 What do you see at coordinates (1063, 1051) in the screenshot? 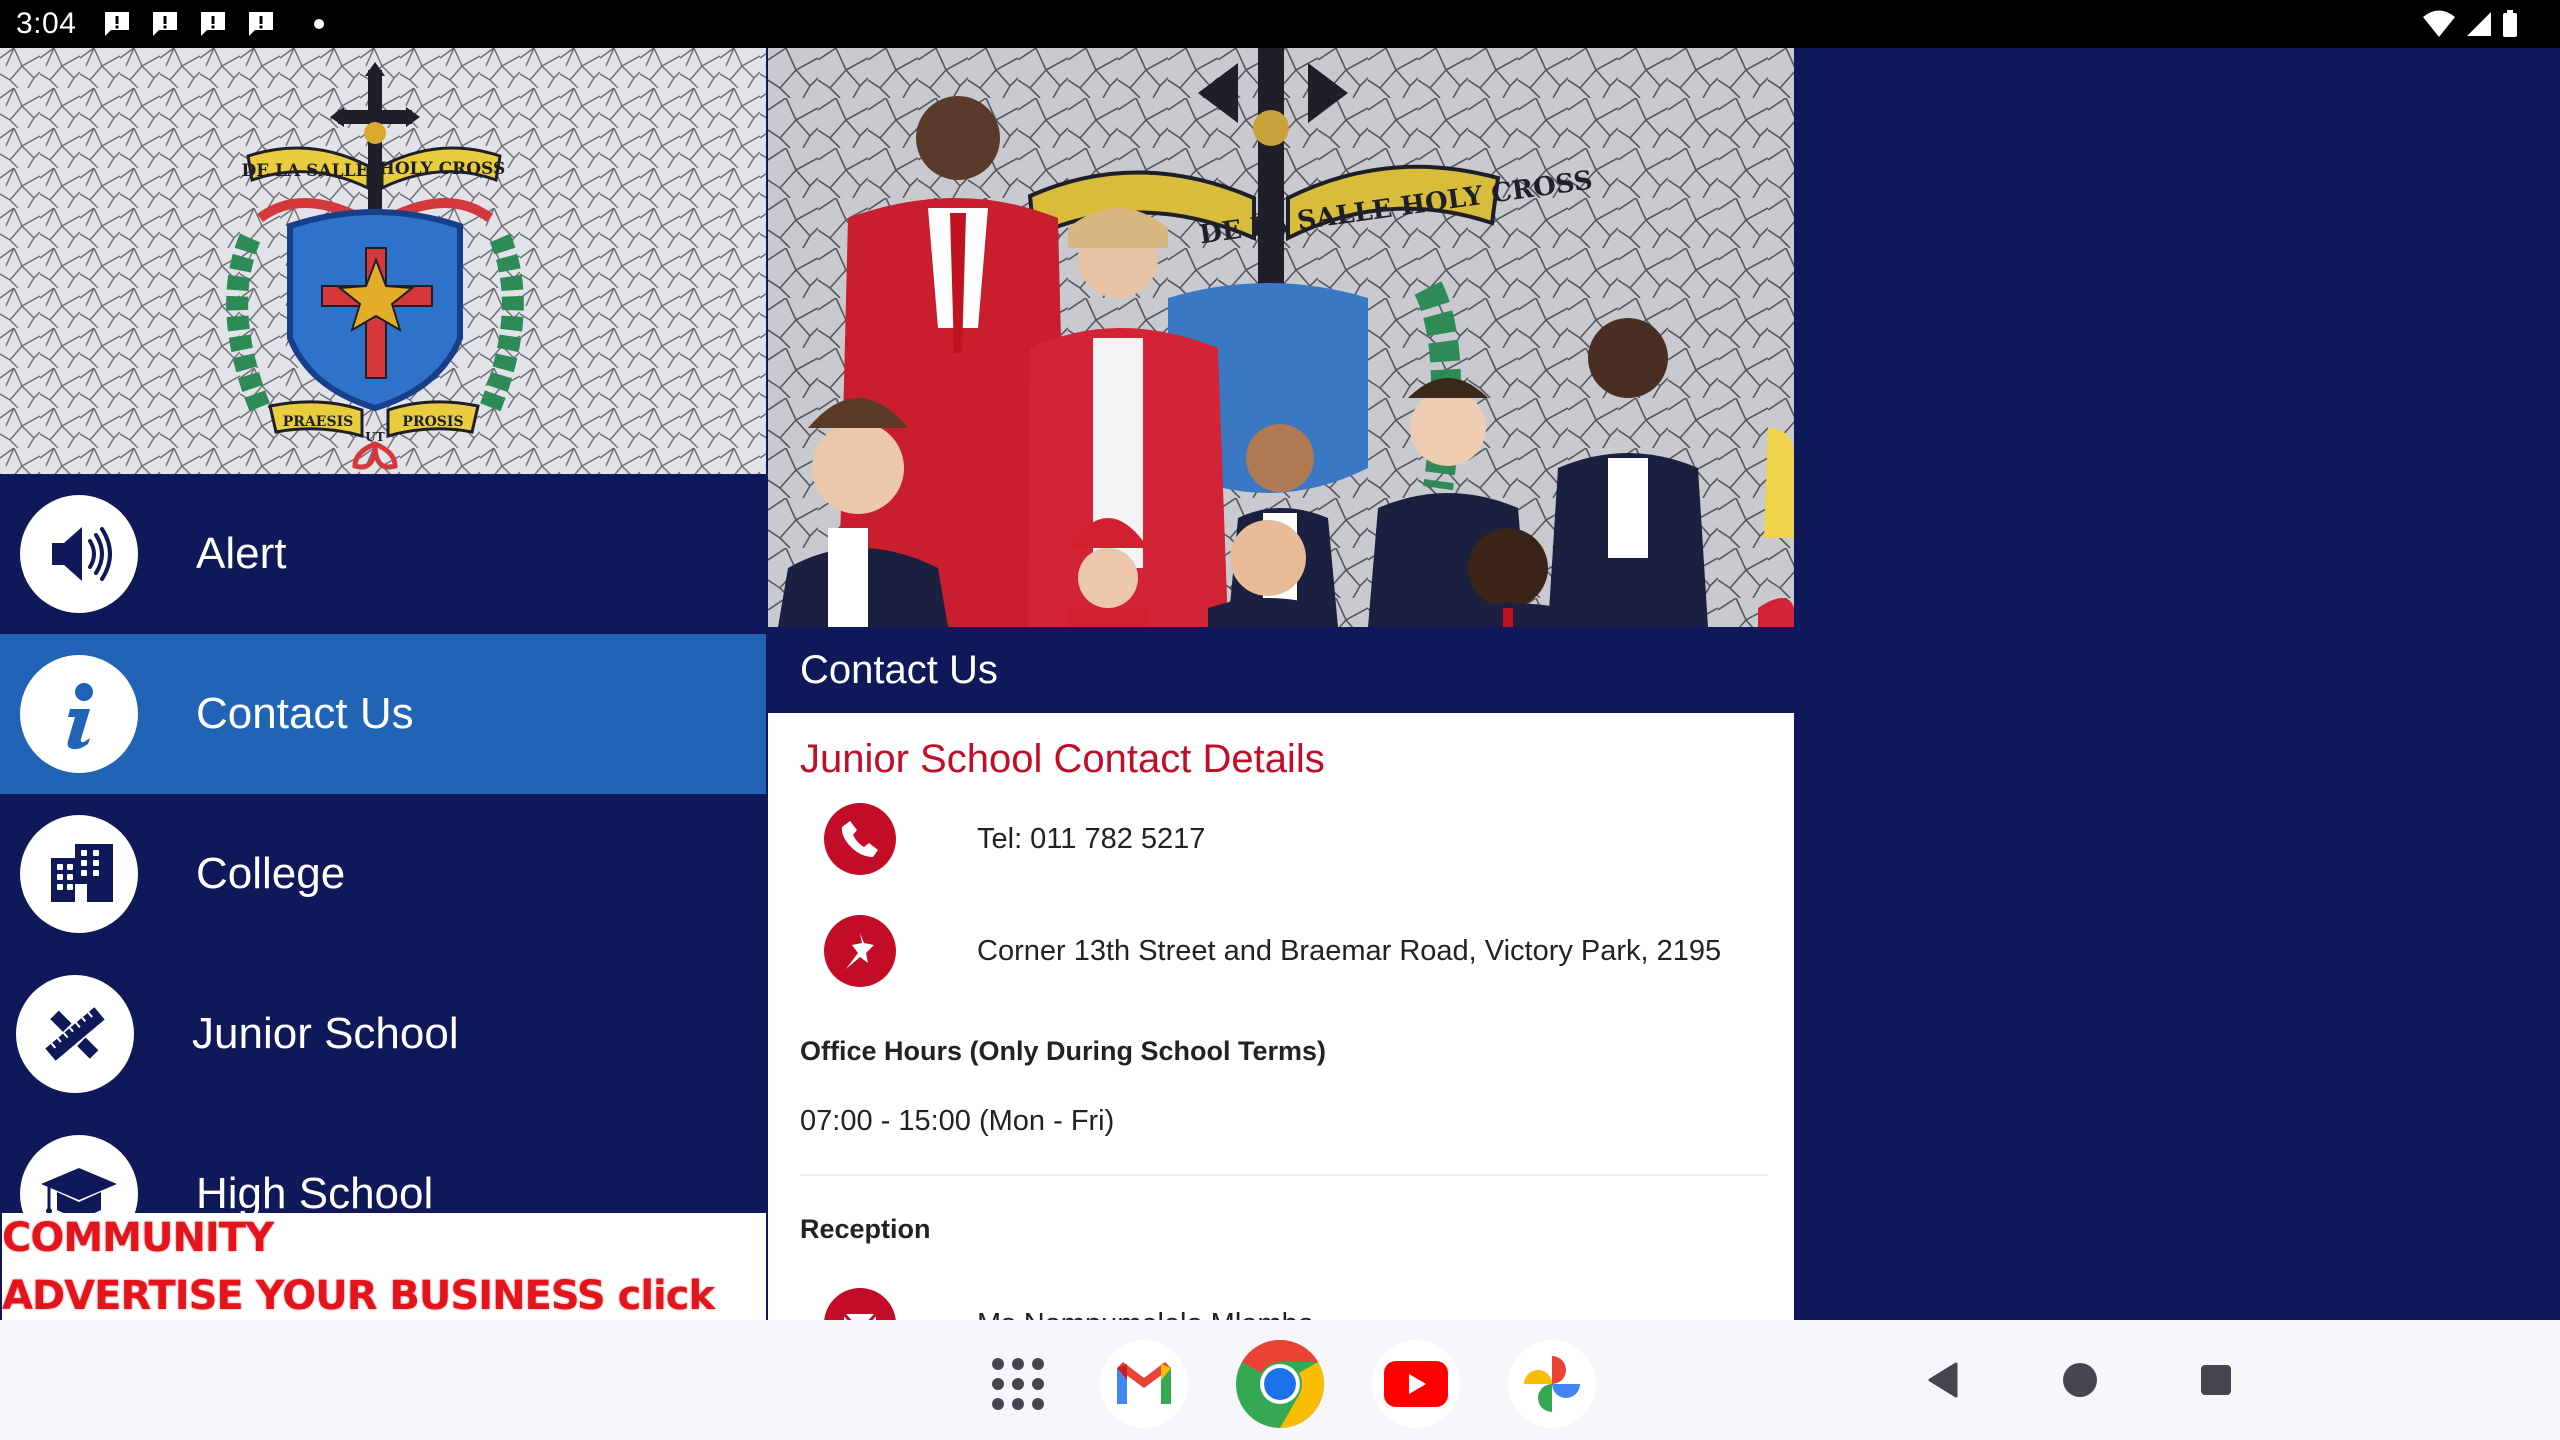
I see `office-hours-heading: Office Hours (Only During School Terms)` at bounding box center [1063, 1051].